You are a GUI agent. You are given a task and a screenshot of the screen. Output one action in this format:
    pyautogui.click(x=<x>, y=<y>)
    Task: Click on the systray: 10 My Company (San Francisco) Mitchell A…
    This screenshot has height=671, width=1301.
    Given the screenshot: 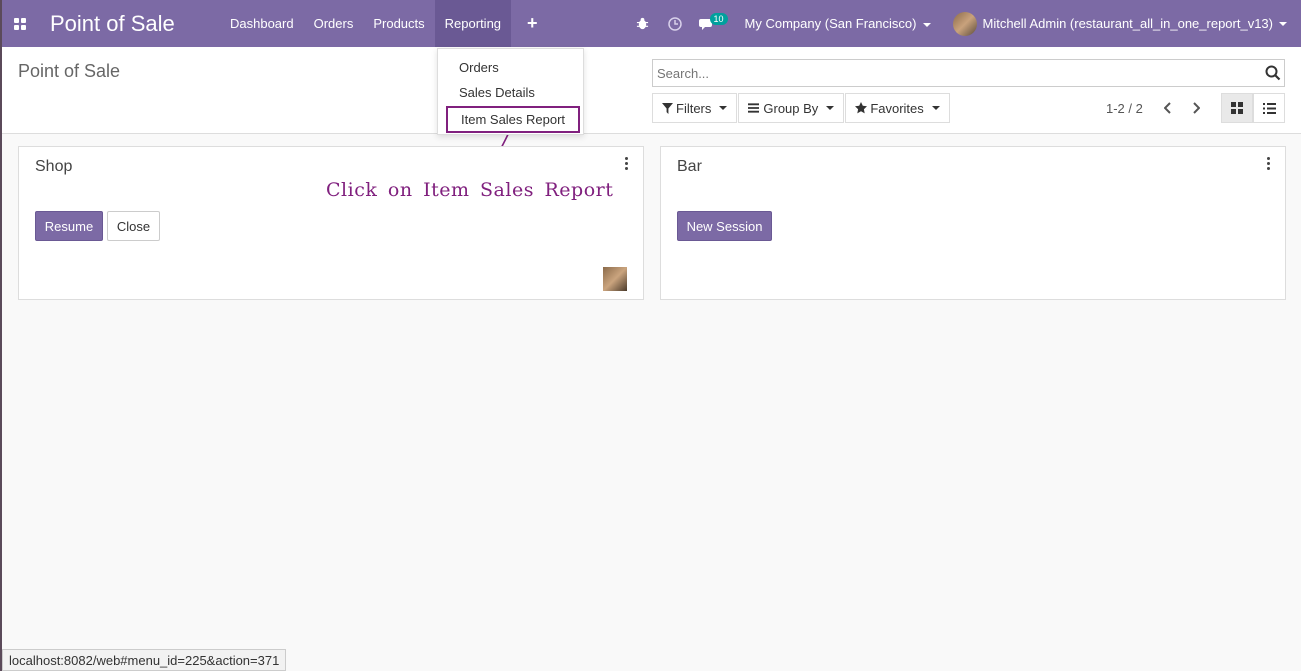 What is the action you would take?
    pyautogui.click(x=964, y=23)
    